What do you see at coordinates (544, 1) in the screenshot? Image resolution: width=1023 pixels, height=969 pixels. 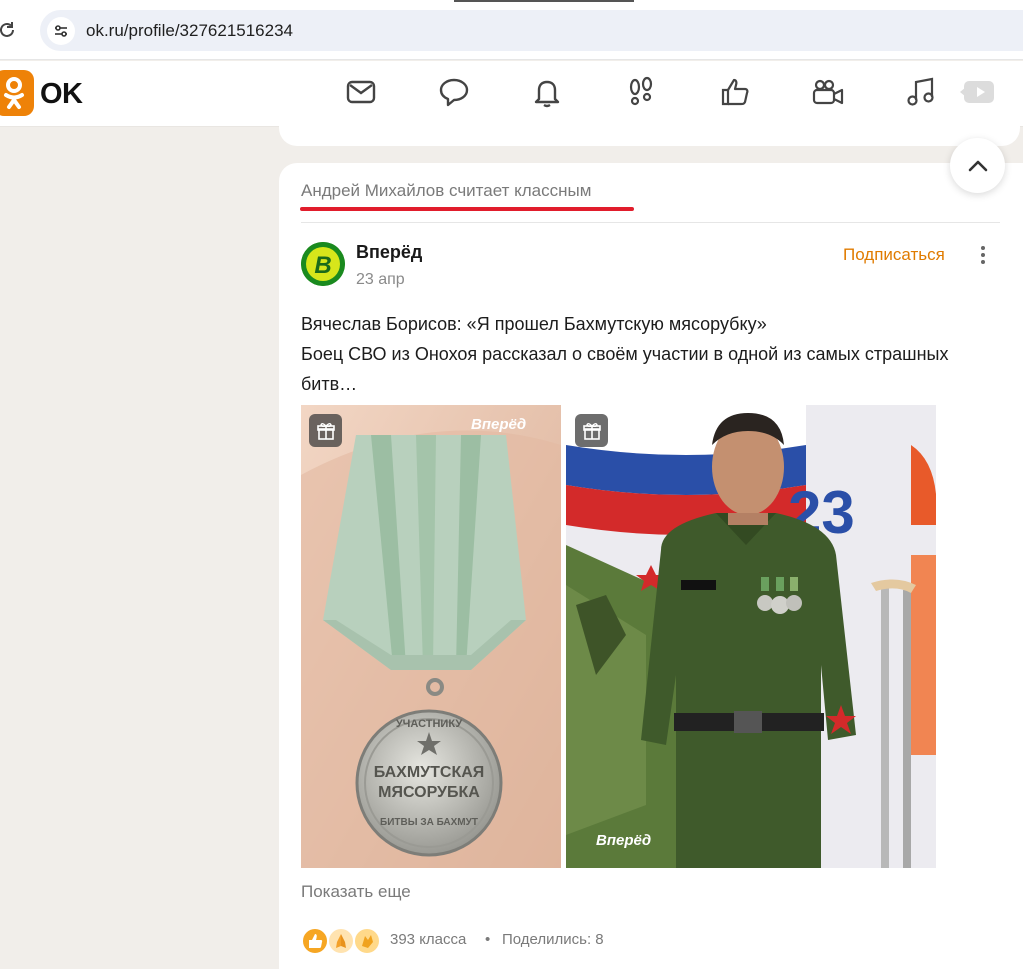 I see `tab-strip-indicator` at bounding box center [544, 1].